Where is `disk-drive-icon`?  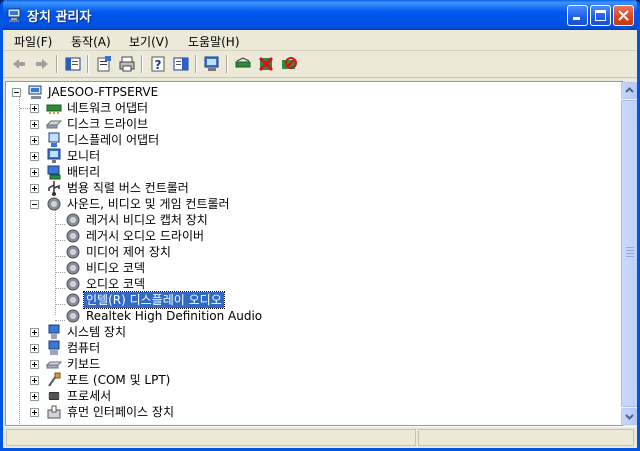 disk-drive-icon is located at coordinates (54, 124).